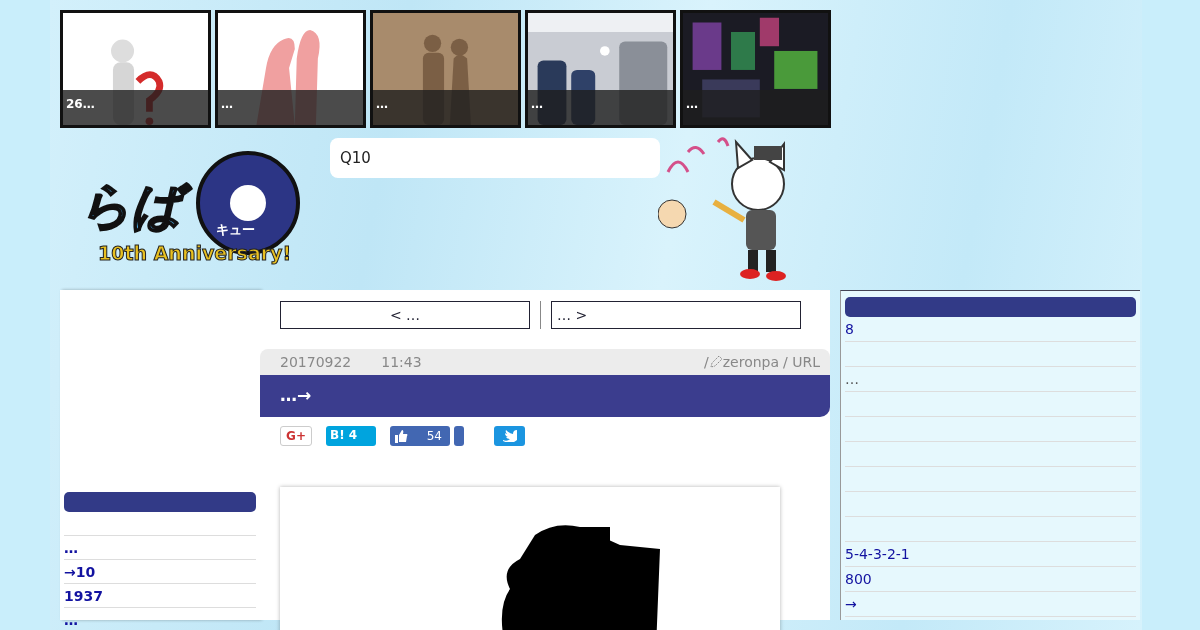 The width and height of the screenshot is (1200, 630). Describe the element at coordinates (420, 436) in the screenshot. I see `like-button: 54` at that location.